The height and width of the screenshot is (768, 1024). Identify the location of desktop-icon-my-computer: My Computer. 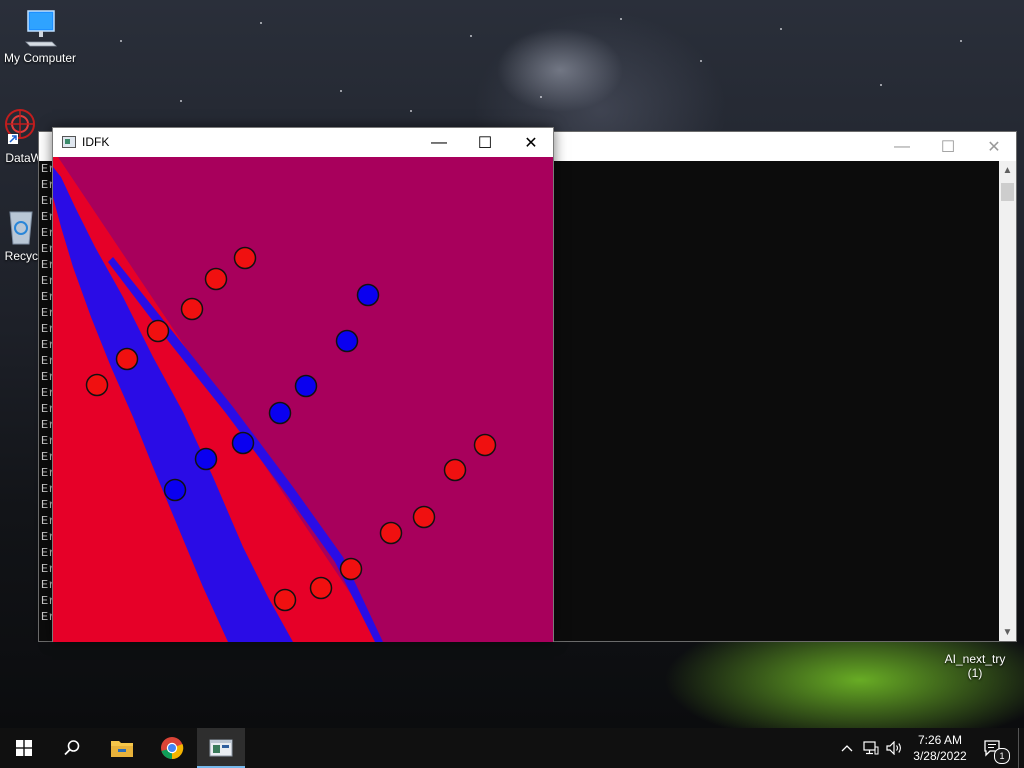
(40, 36).